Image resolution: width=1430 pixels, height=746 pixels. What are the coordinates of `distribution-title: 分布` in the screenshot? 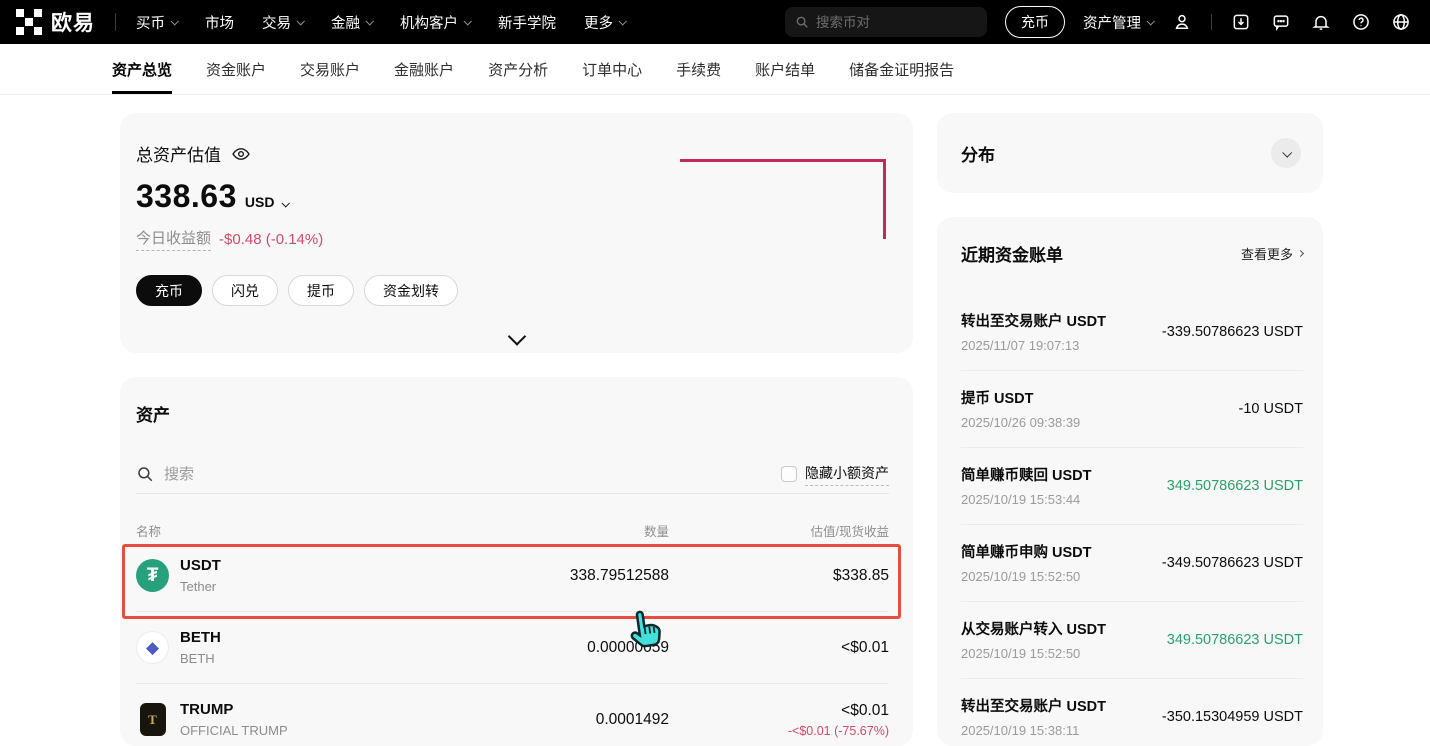 It's located at (978, 155).